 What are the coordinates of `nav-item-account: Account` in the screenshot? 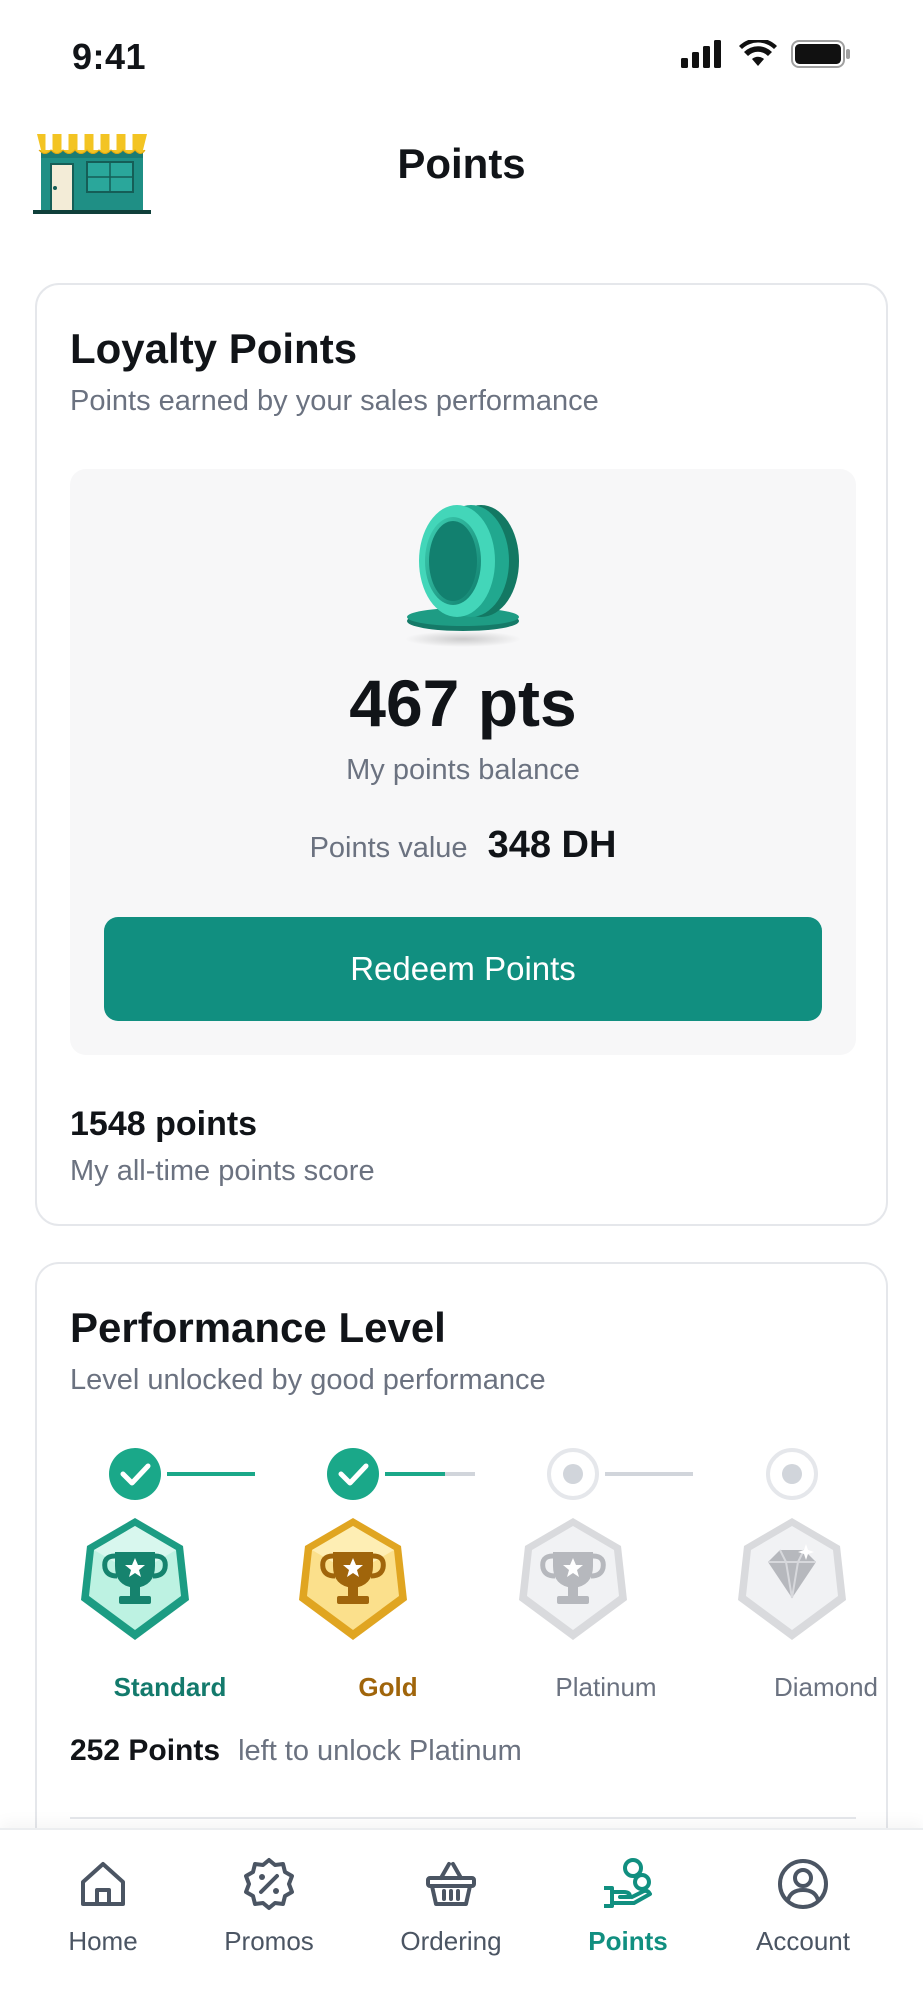 It's located at (803, 1916).